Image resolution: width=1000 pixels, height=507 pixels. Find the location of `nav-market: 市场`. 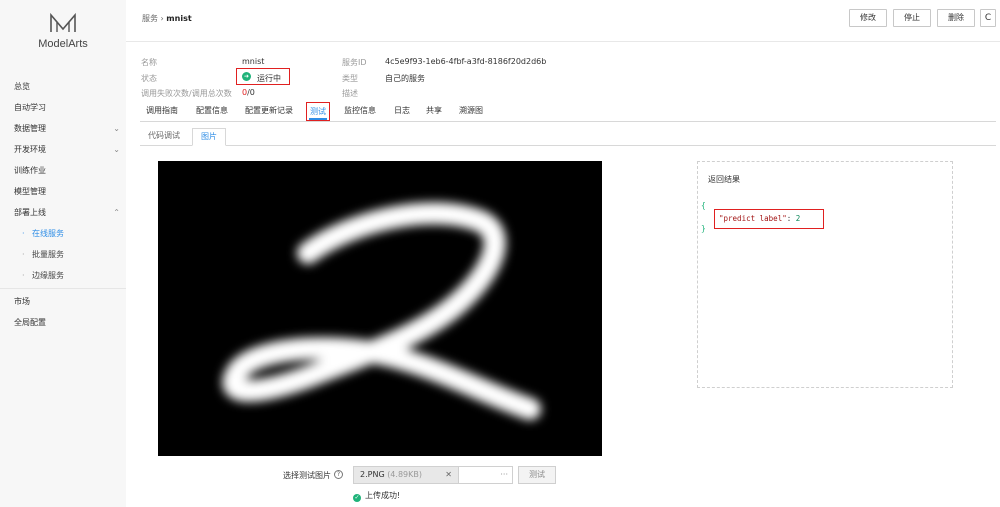

nav-market: 市场 is located at coordinates (63, 301).